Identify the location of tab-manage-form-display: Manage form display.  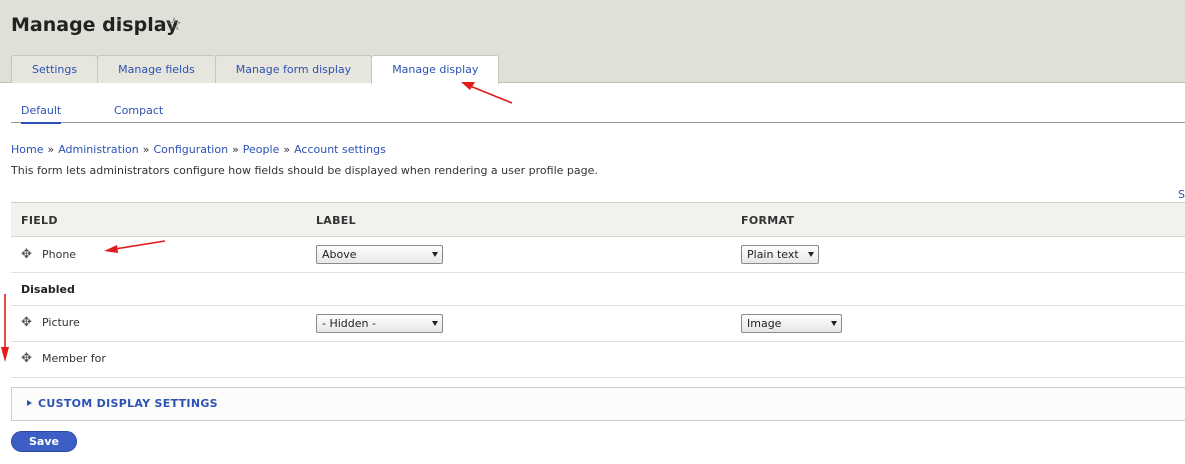
(293, 69).